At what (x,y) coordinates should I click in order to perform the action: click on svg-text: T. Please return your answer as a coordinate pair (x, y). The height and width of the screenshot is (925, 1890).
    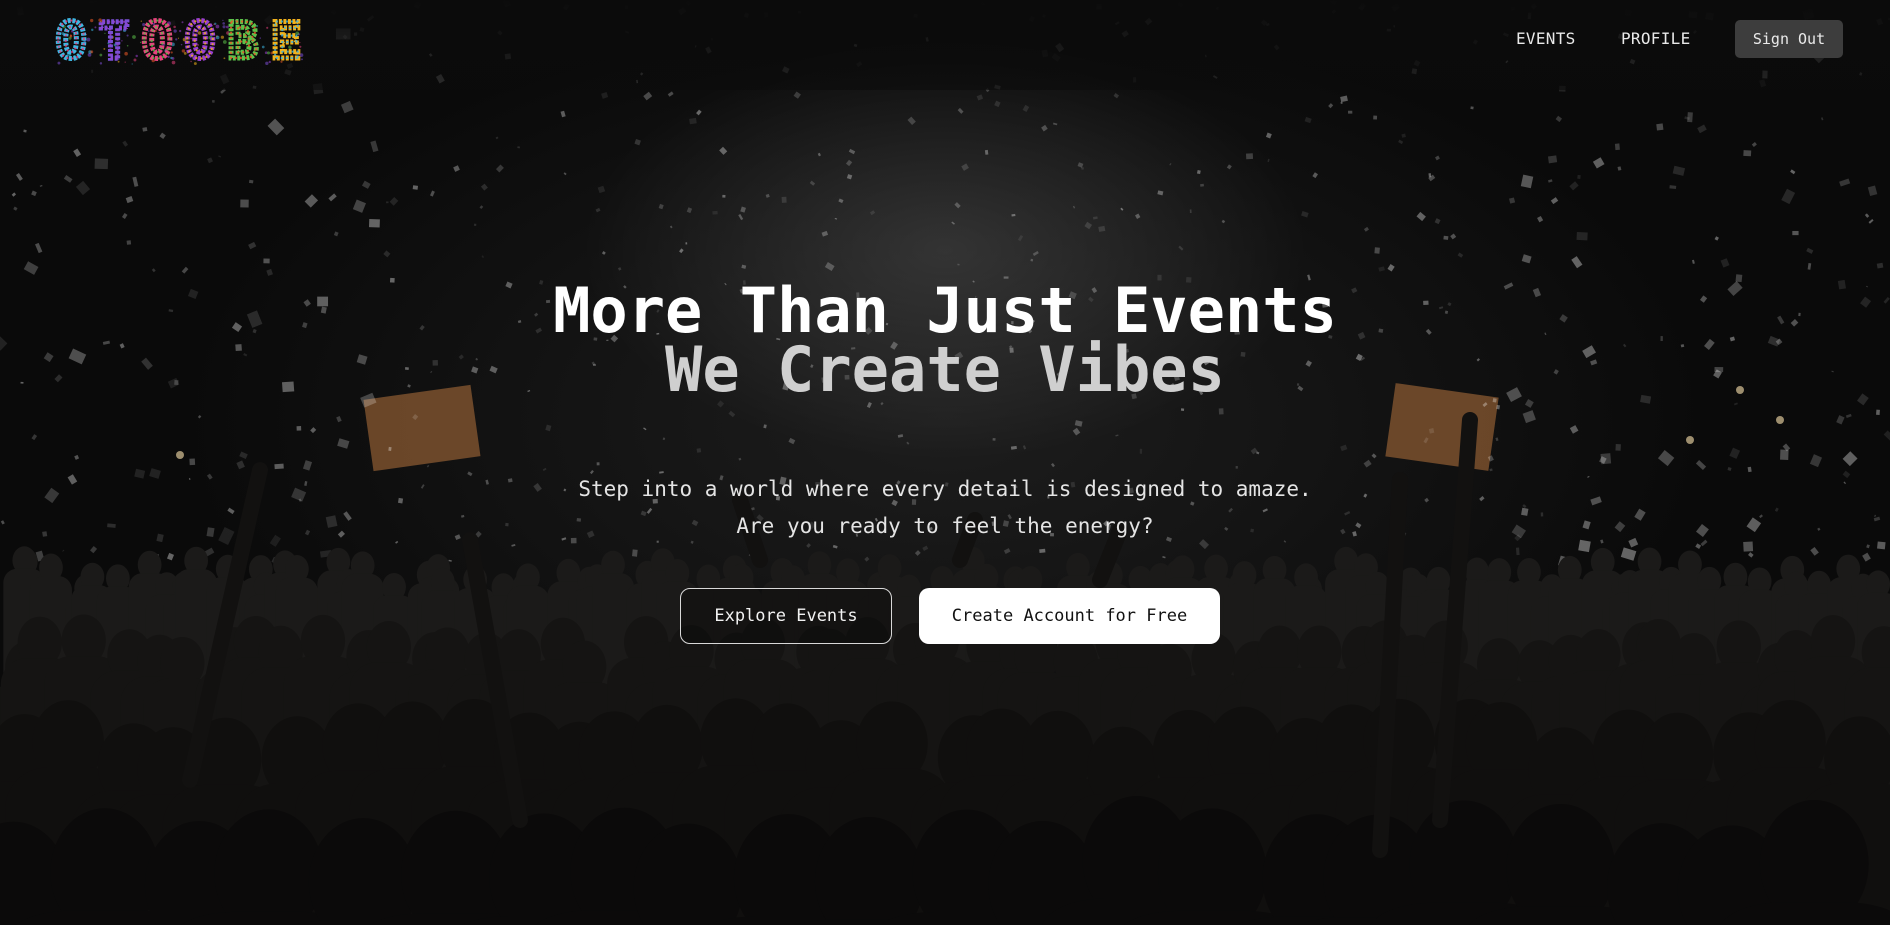
    Looking at the image, I should click on (114, 41).